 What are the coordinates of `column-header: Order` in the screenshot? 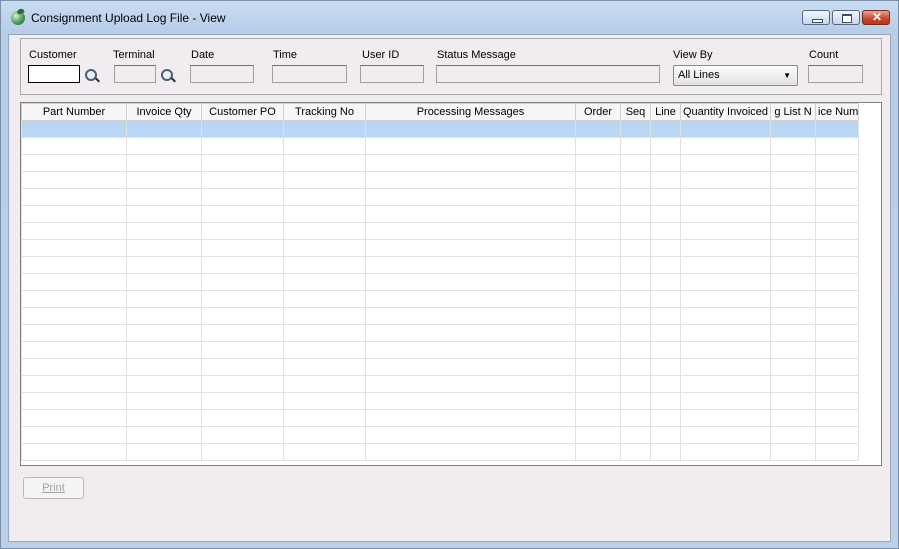 It's located at (598, 112).